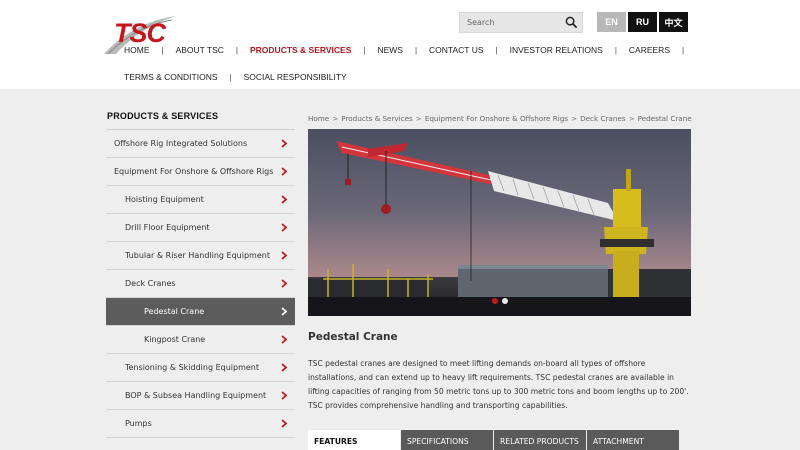 Image resolution: width=800 pixels, height=450 pixels. What do you see at coordinates (200, 50) in the screenshot?
I see `nav-about: ABOUT TSC` at bounding box center [200, 50].